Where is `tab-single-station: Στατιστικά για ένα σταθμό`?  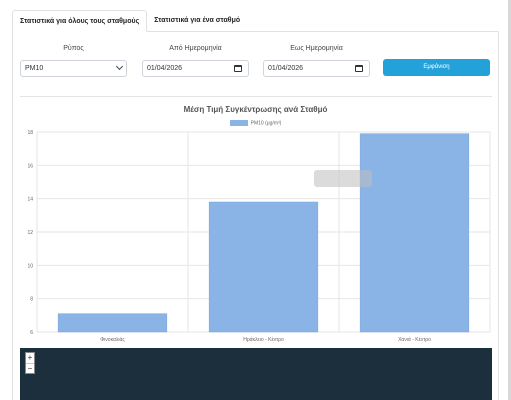 tab-single-station: Στατιστικά για ένα σταθμό is located at coordinates (197, 21).